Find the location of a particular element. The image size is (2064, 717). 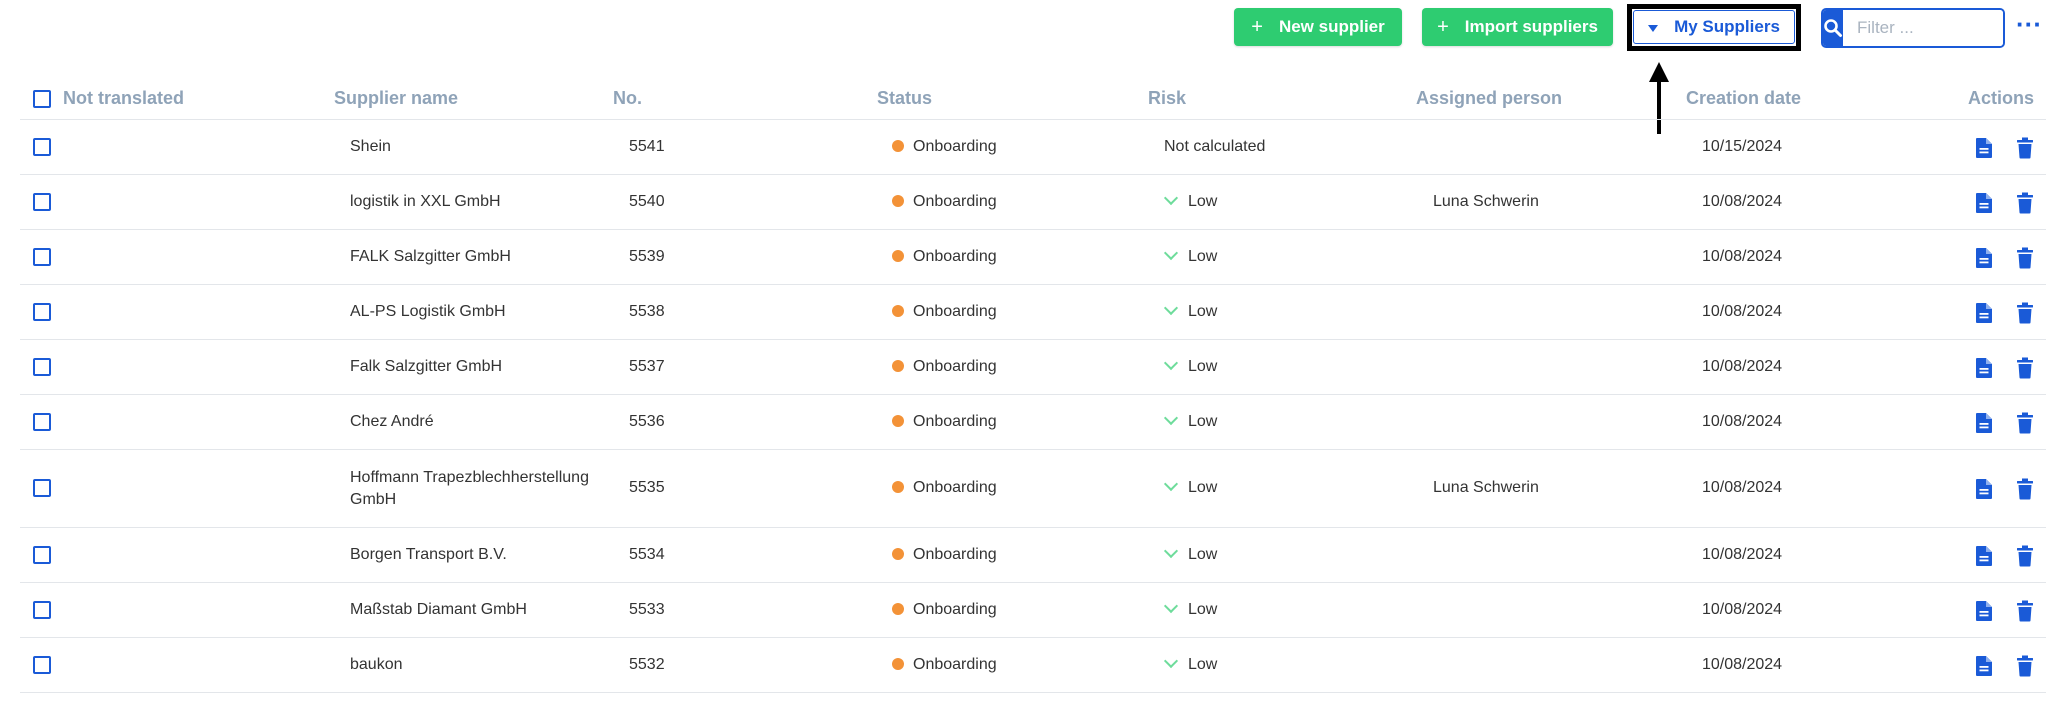

header-status: Status is located at coordinates (904, 98).